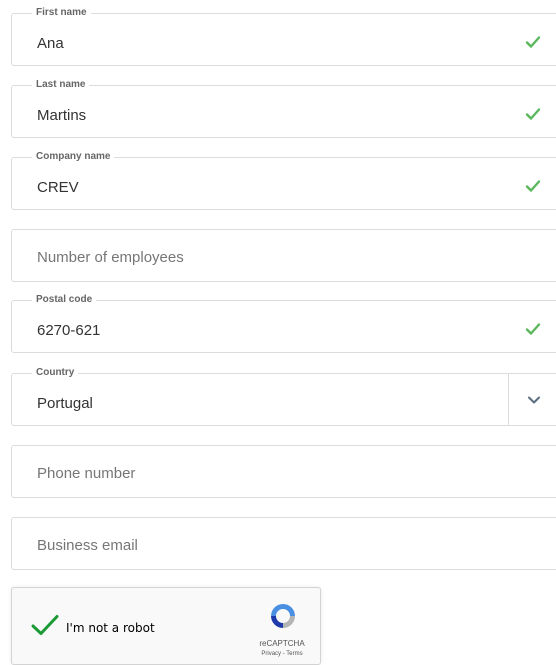 This screenshot has height=665, width=556. What do you see at coordinates (282, 643) in the screenshot?
I see `recaptcha-brand: reCAPTCHA` at bounding box center [282, 643].